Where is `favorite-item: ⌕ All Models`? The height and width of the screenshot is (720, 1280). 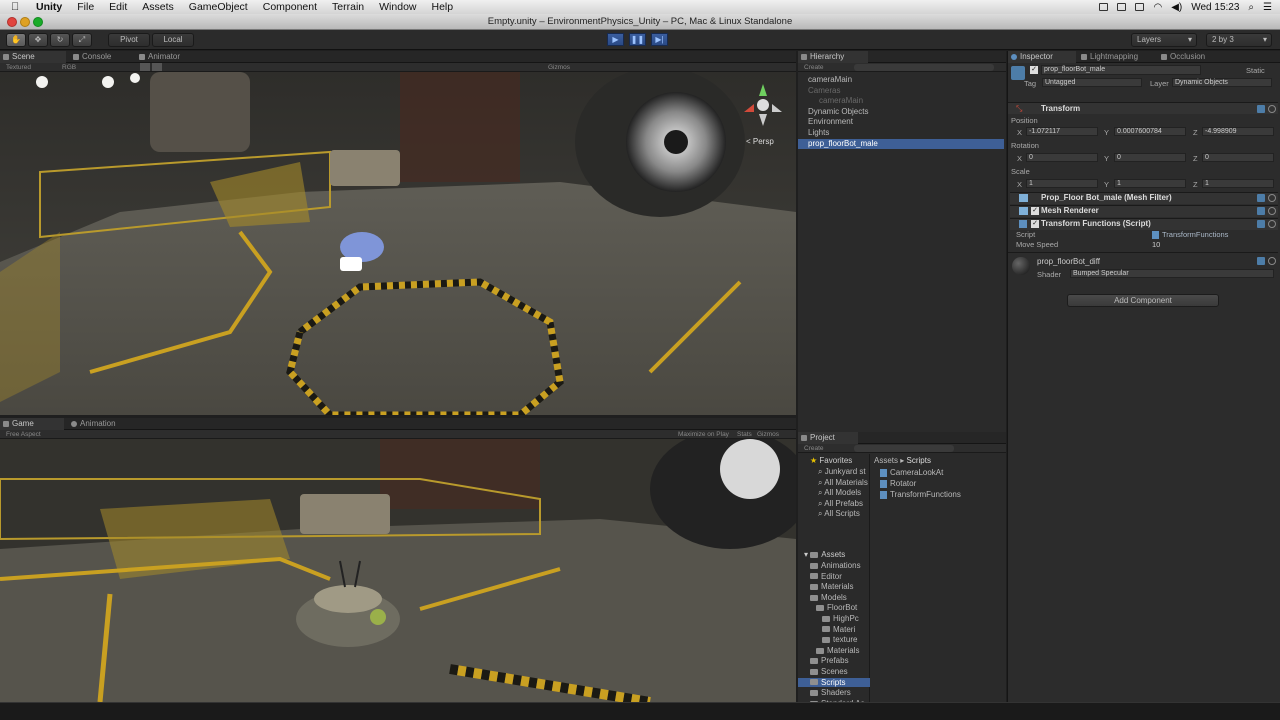 favorite-item: ⌕ All Models is located at coordinates (839, 493).